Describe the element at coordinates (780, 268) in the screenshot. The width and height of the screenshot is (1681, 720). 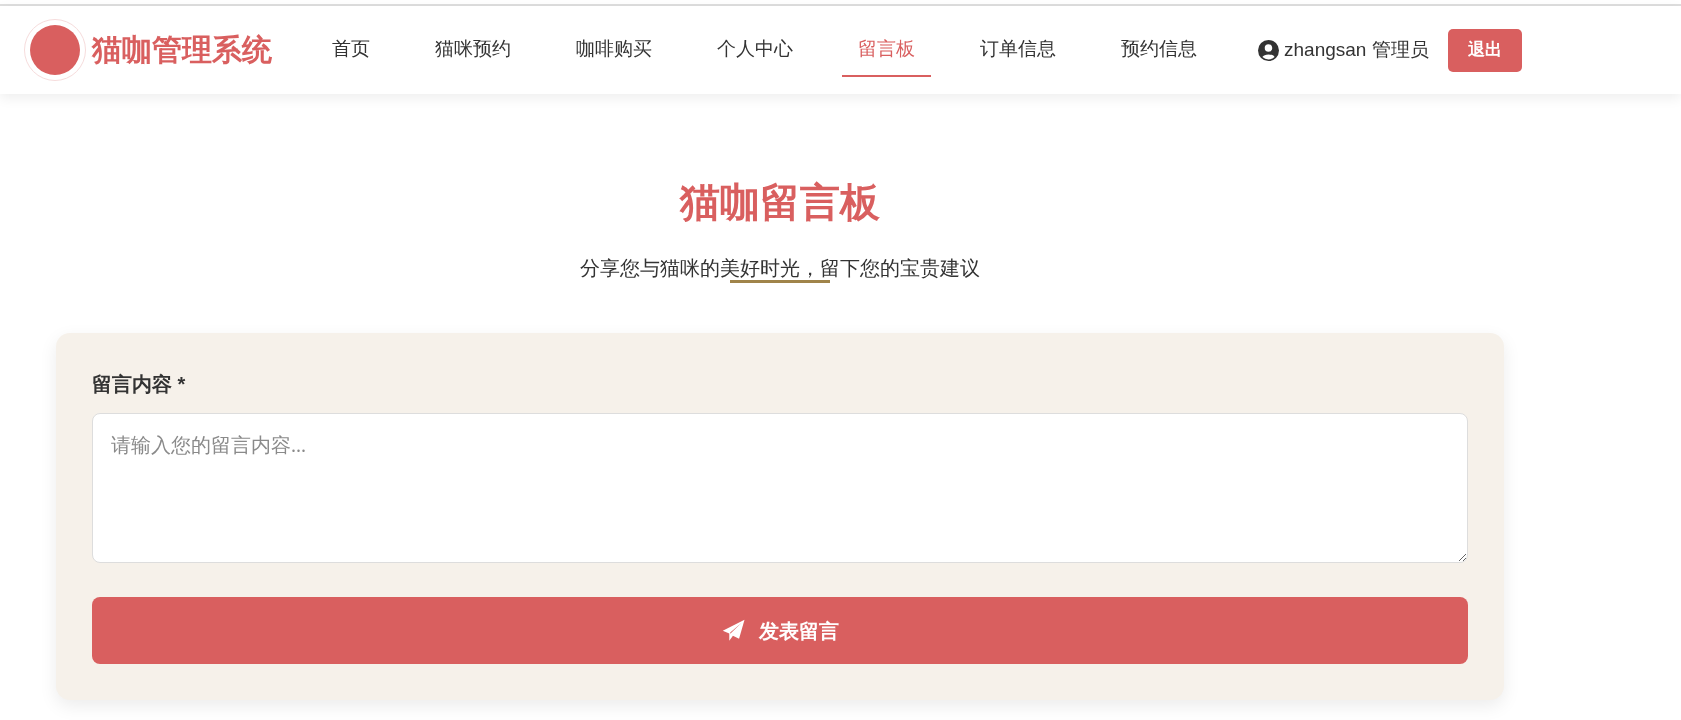
I see `page-subtitle: 分享您与猫咪的美好时光，留下您的宝贵建议` at that location.